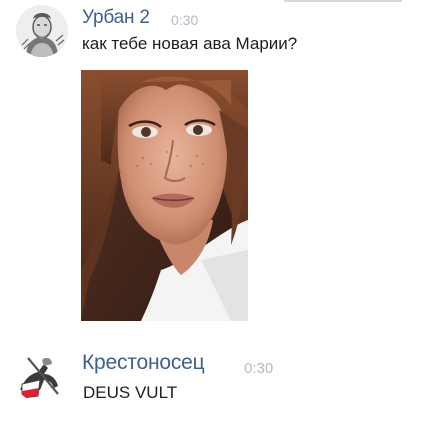  I want to click on pope-portrait-avatar-icon, so click(42, 31).